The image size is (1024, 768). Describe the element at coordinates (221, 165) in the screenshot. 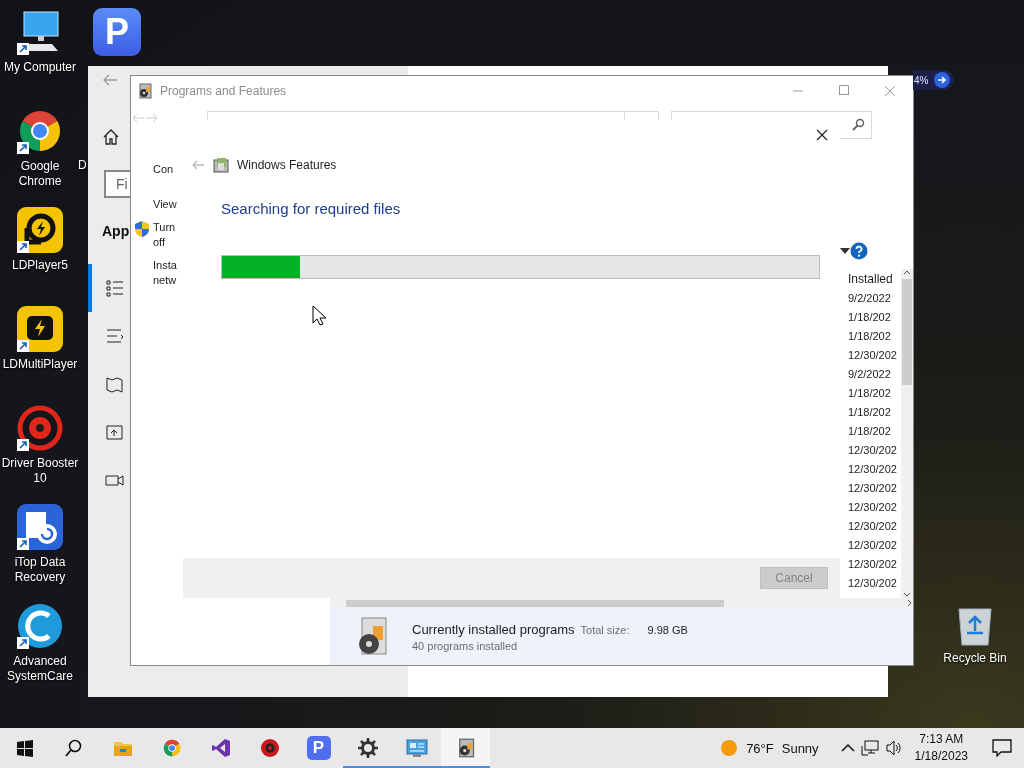

I see `windows-features-icon` at that location.